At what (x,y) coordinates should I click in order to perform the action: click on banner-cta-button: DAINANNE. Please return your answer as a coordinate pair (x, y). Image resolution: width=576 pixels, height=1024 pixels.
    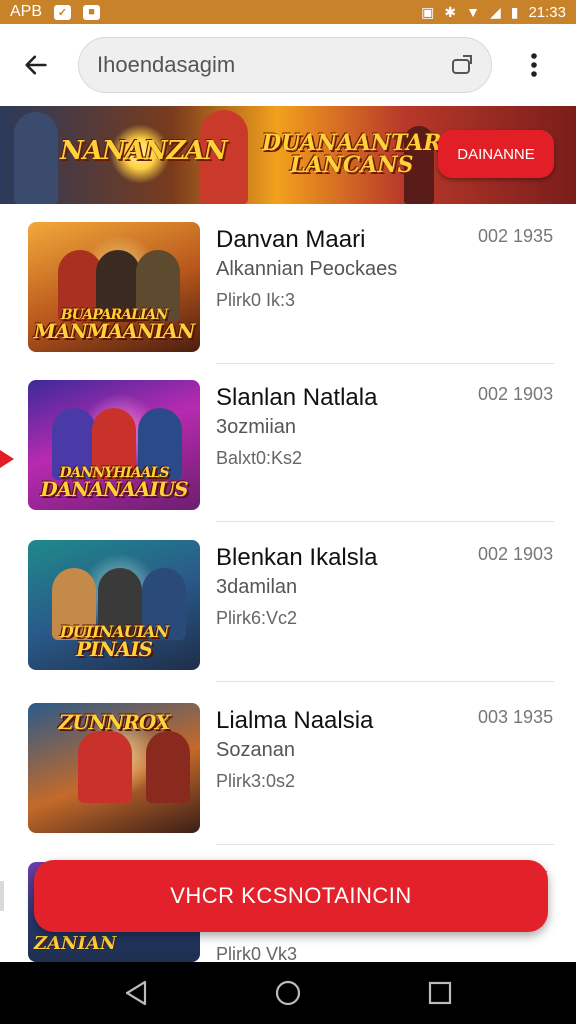
    Looking at the image, I should click on (496, 154).